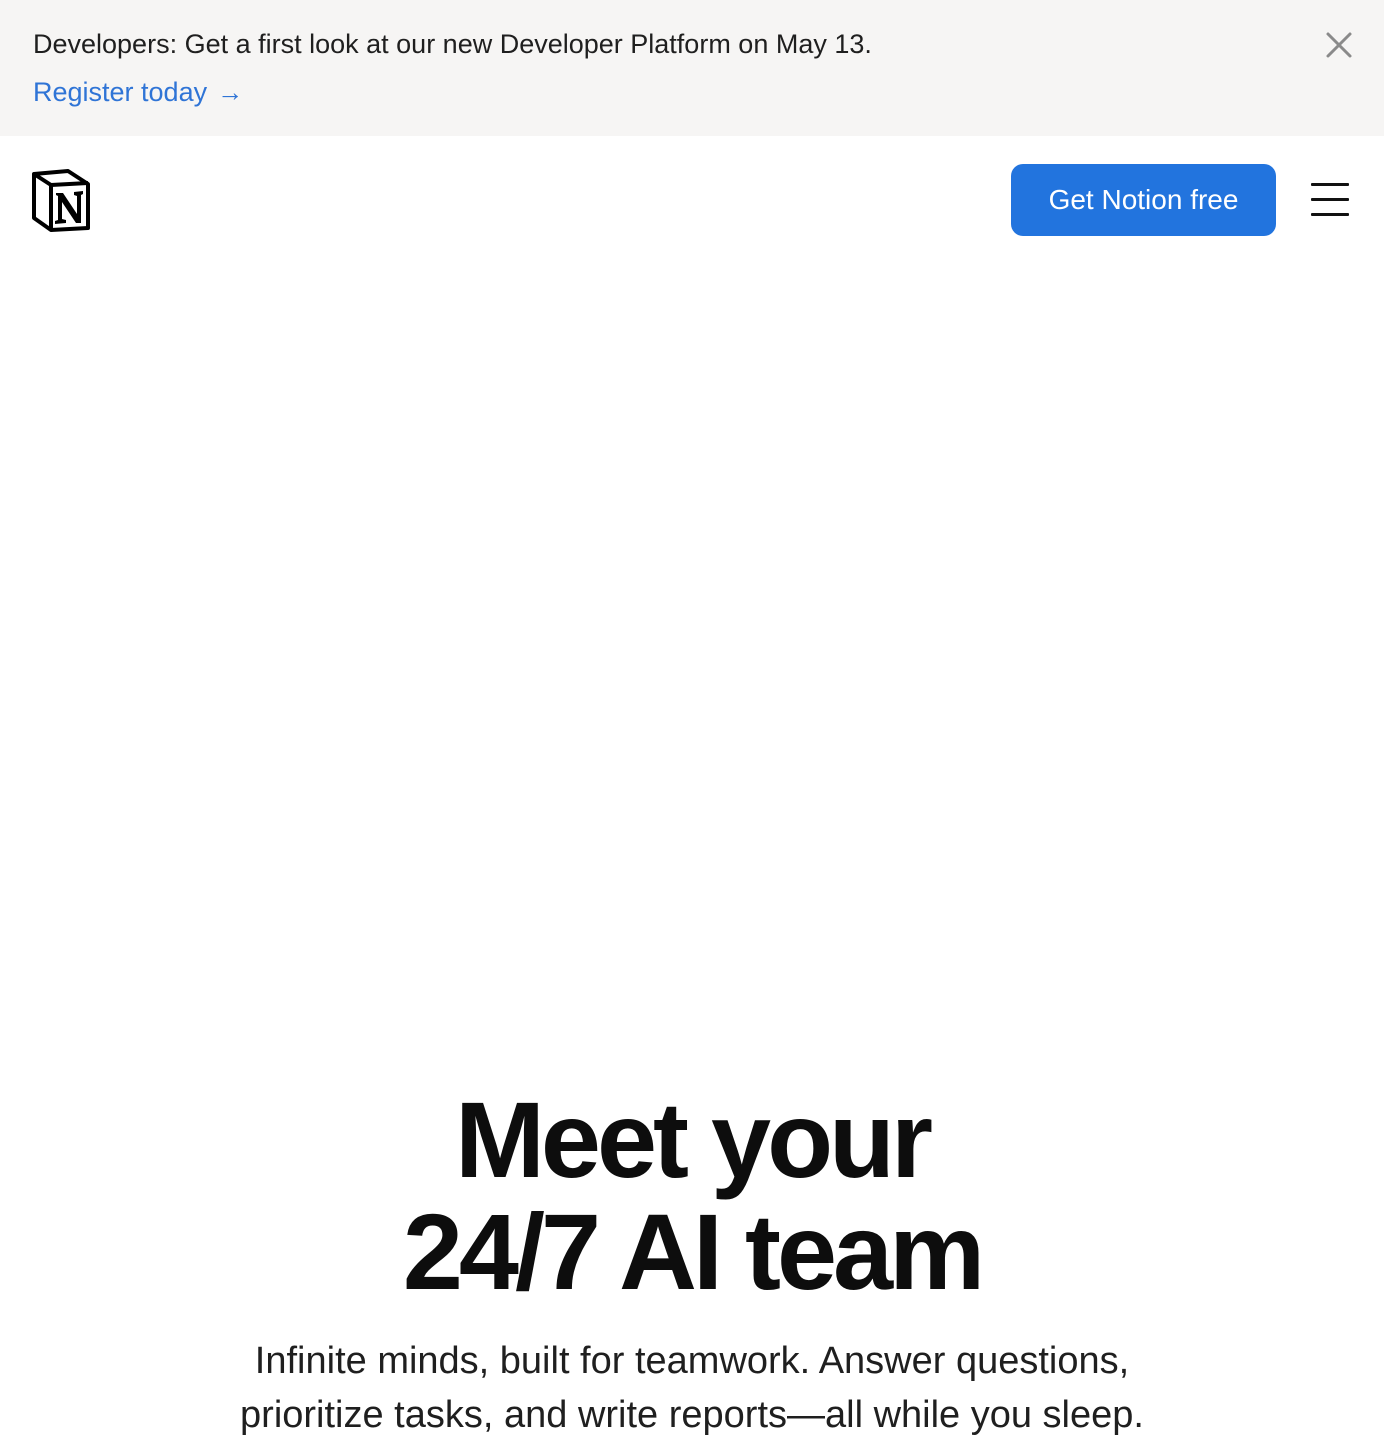 This screenshot has height=1442, width=1384. Describe the element at coordinates (692, 200) in the screenshot. I see `site-header: Get Notion free` at that location.